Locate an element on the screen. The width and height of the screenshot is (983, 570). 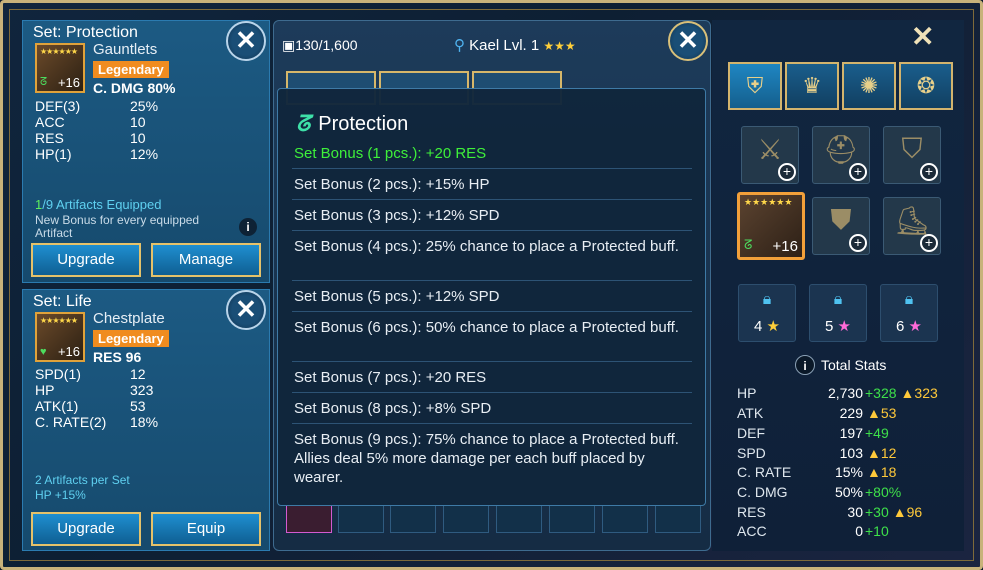
equipped-count: 1/9 Artifacts Equipped is located at coordinates (98, 204).